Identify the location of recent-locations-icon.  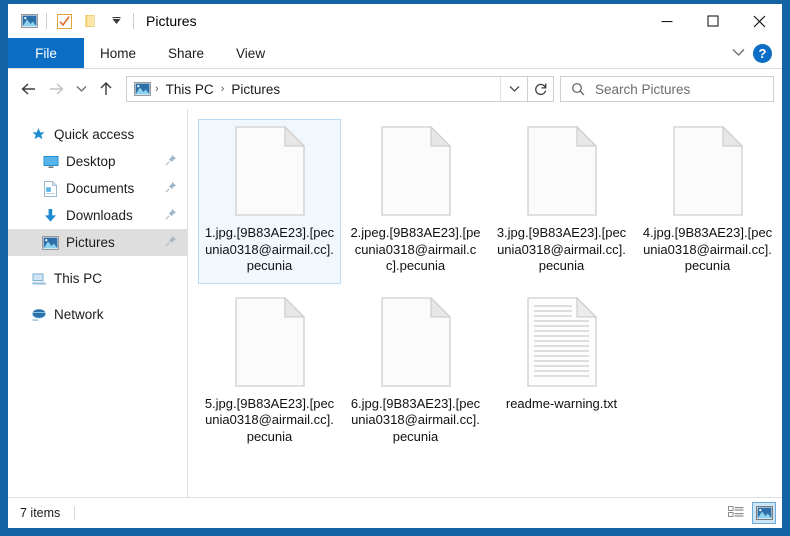
(81, 89).